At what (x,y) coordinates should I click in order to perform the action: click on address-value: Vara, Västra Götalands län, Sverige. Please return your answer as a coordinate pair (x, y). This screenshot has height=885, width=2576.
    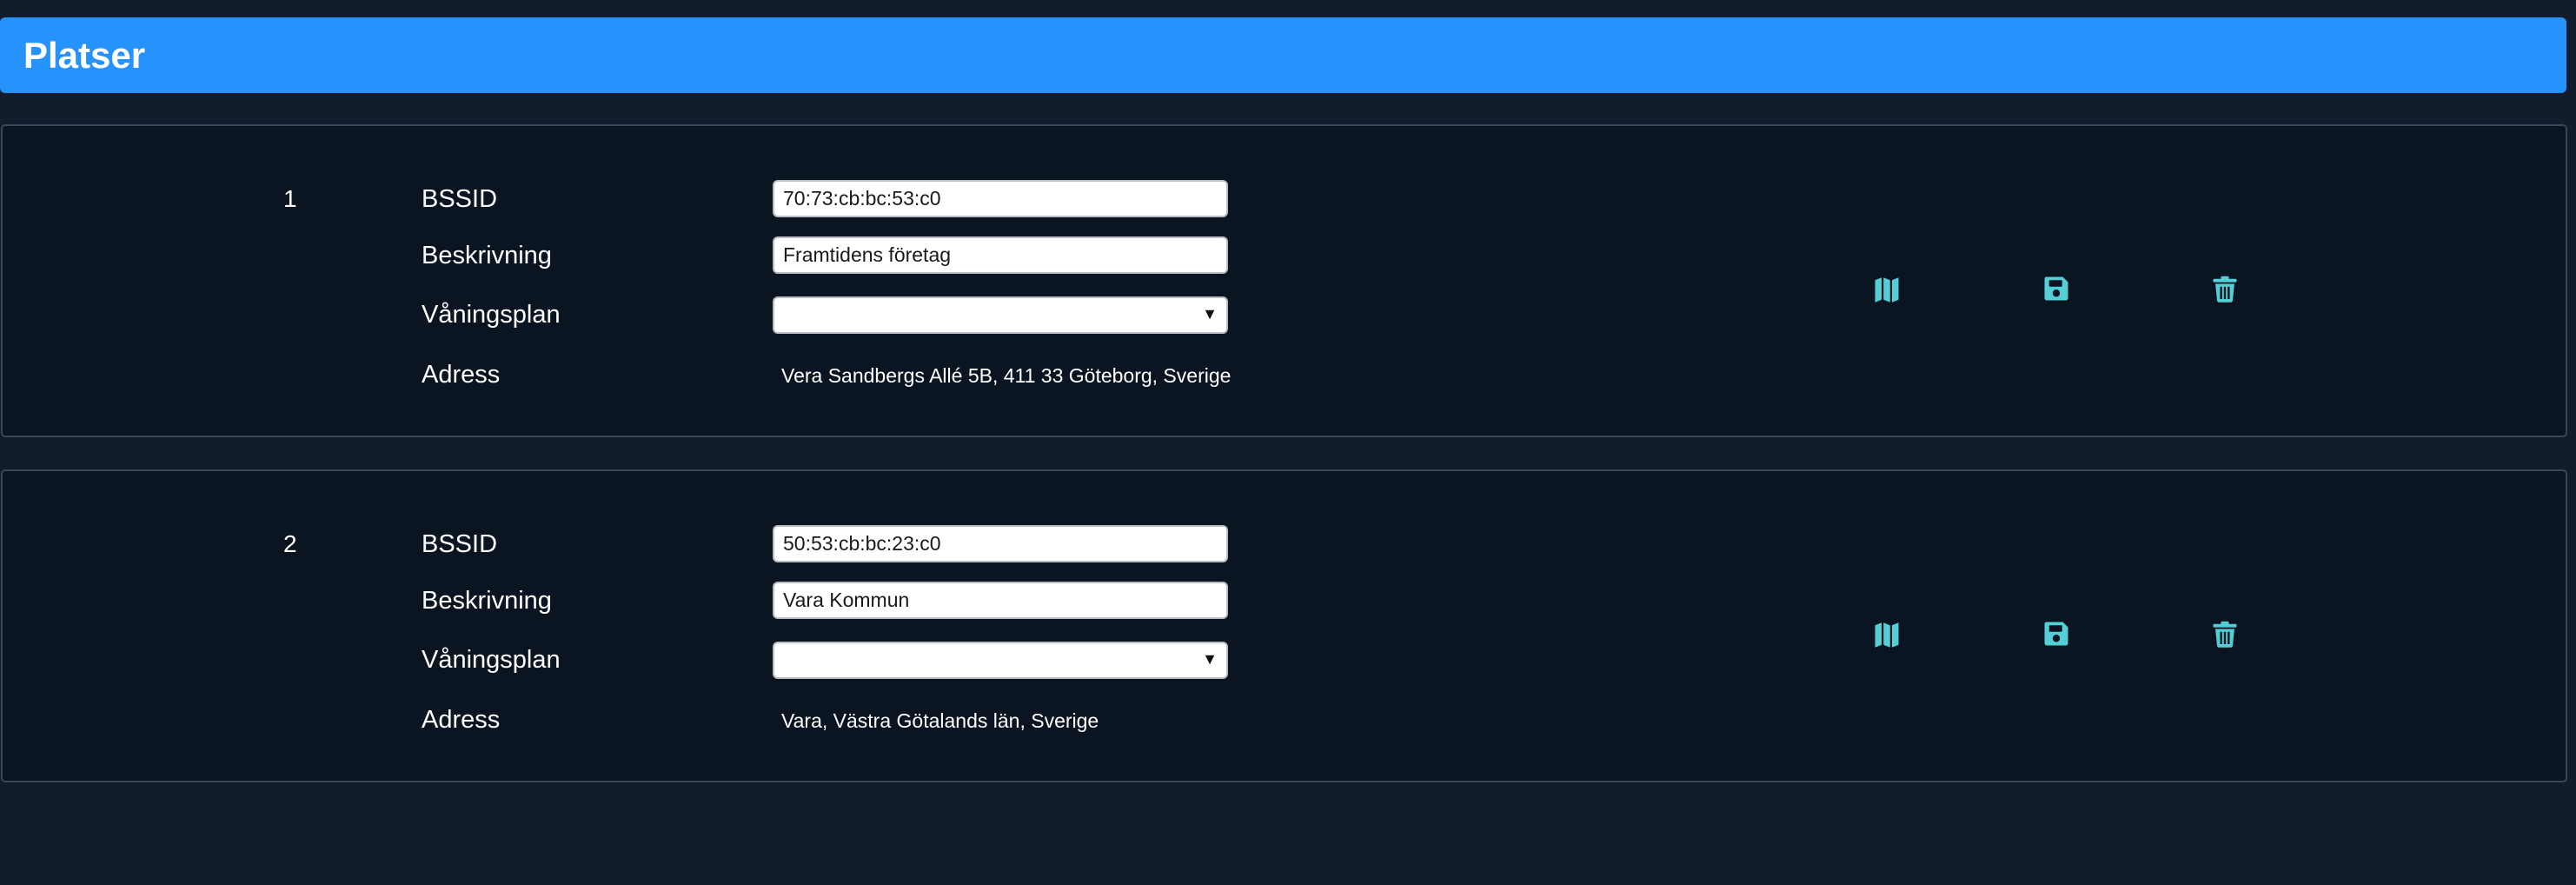
    Looking at the image, I should click on (940, 720).